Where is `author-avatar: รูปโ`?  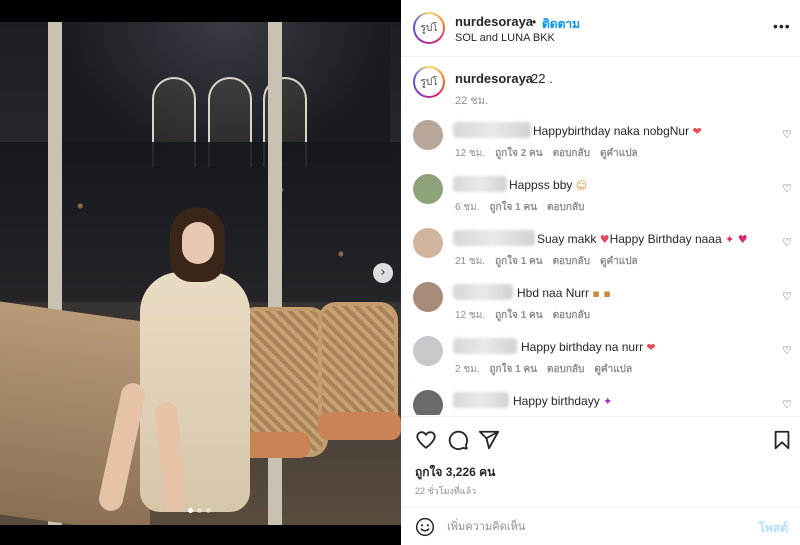 author-avatar: รูปโ is located at coordinates (429, 28).